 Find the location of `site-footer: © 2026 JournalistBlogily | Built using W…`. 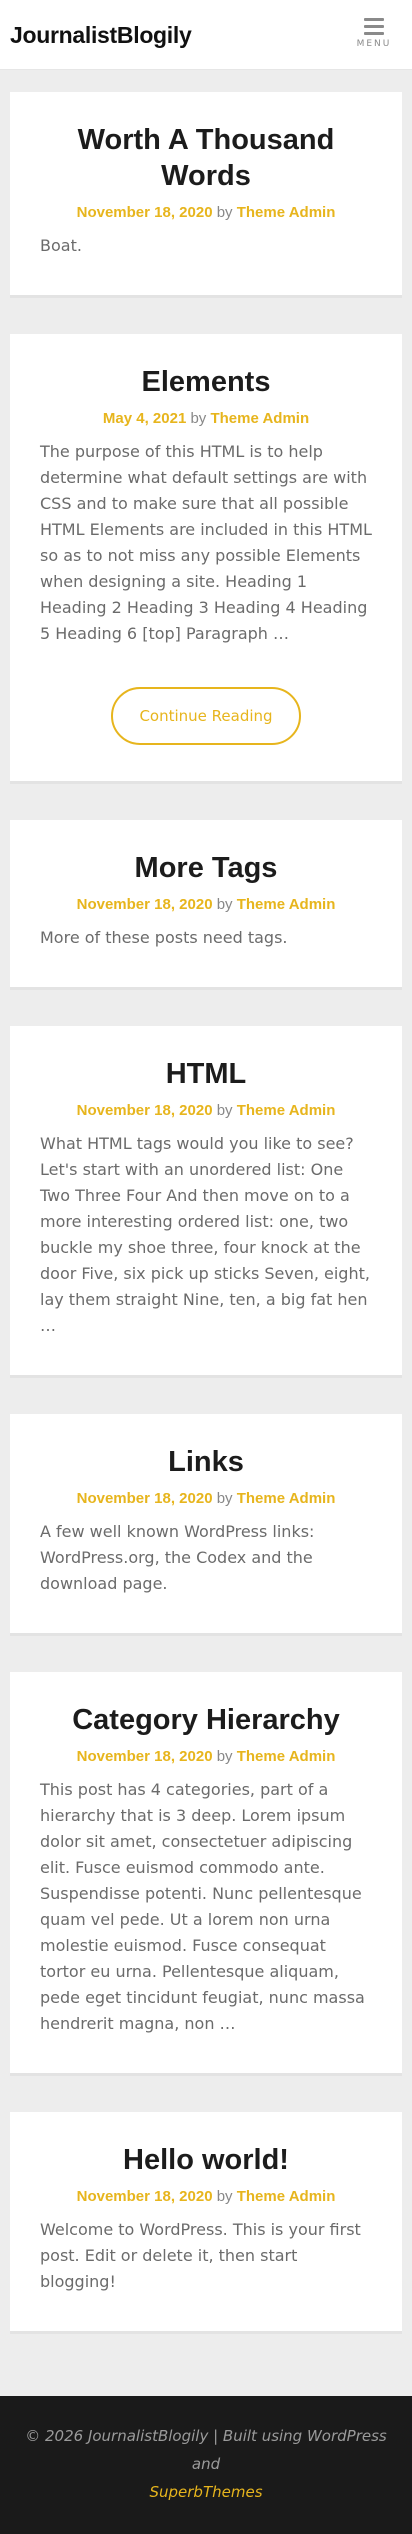

site-footer: © 2026 JournalistBlogily | Built using W… is located at coordinates (206, 2465).